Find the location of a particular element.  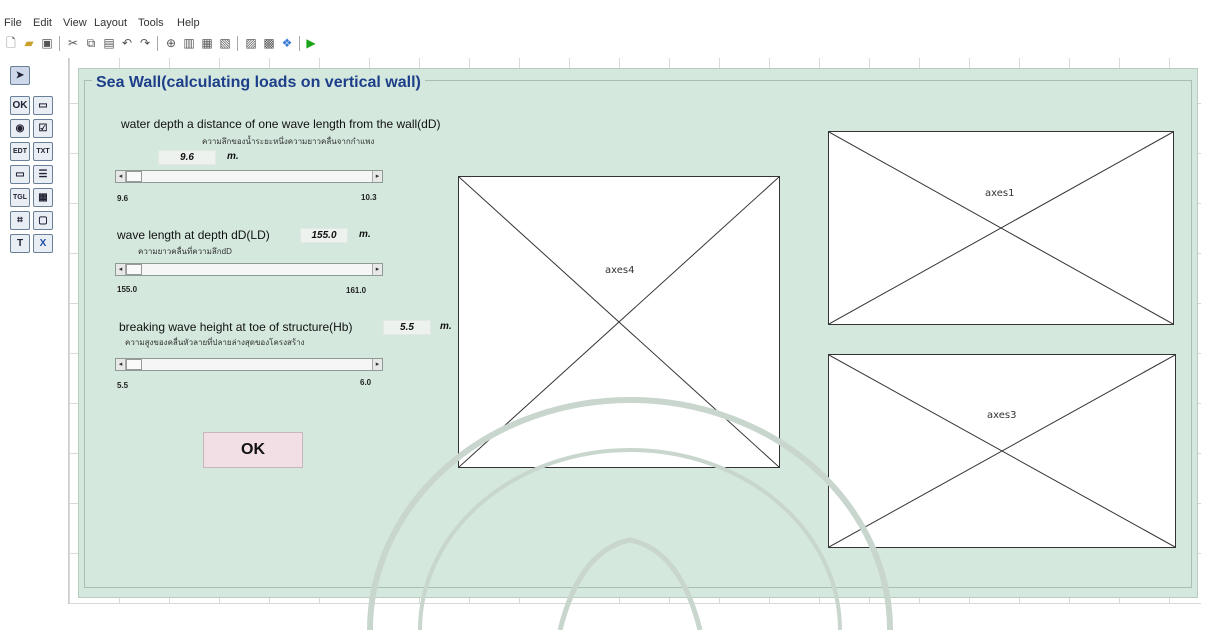

toolbar-editor-icon: ▧ is located at coordinates (225, 43).